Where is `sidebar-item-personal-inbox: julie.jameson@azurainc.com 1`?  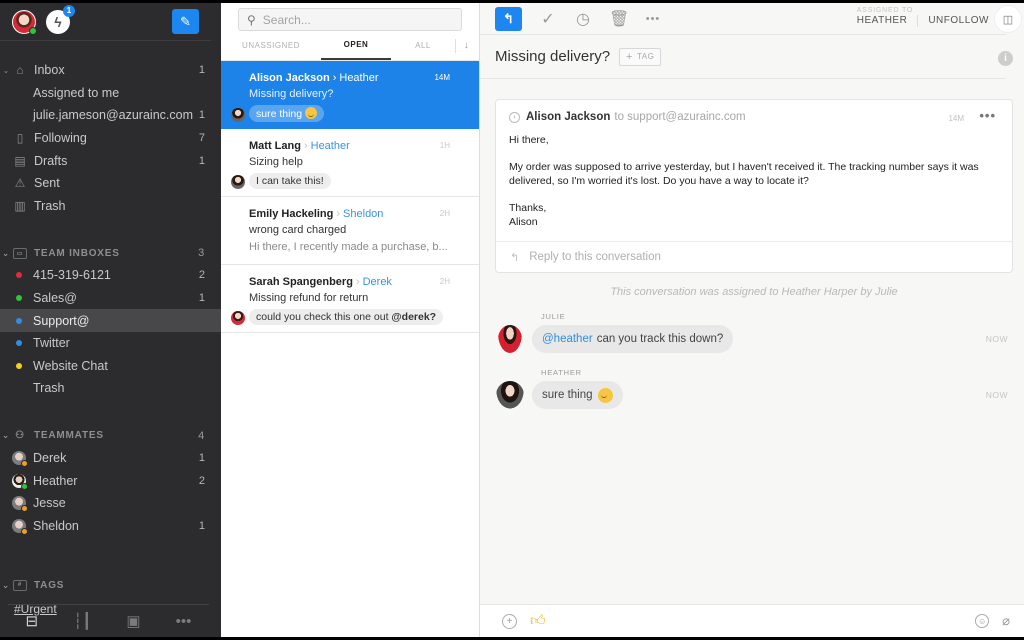 sidebar-item-personal-inbox: julie.jameson@azurainc.com 1 is located at coordinates (110, 115).